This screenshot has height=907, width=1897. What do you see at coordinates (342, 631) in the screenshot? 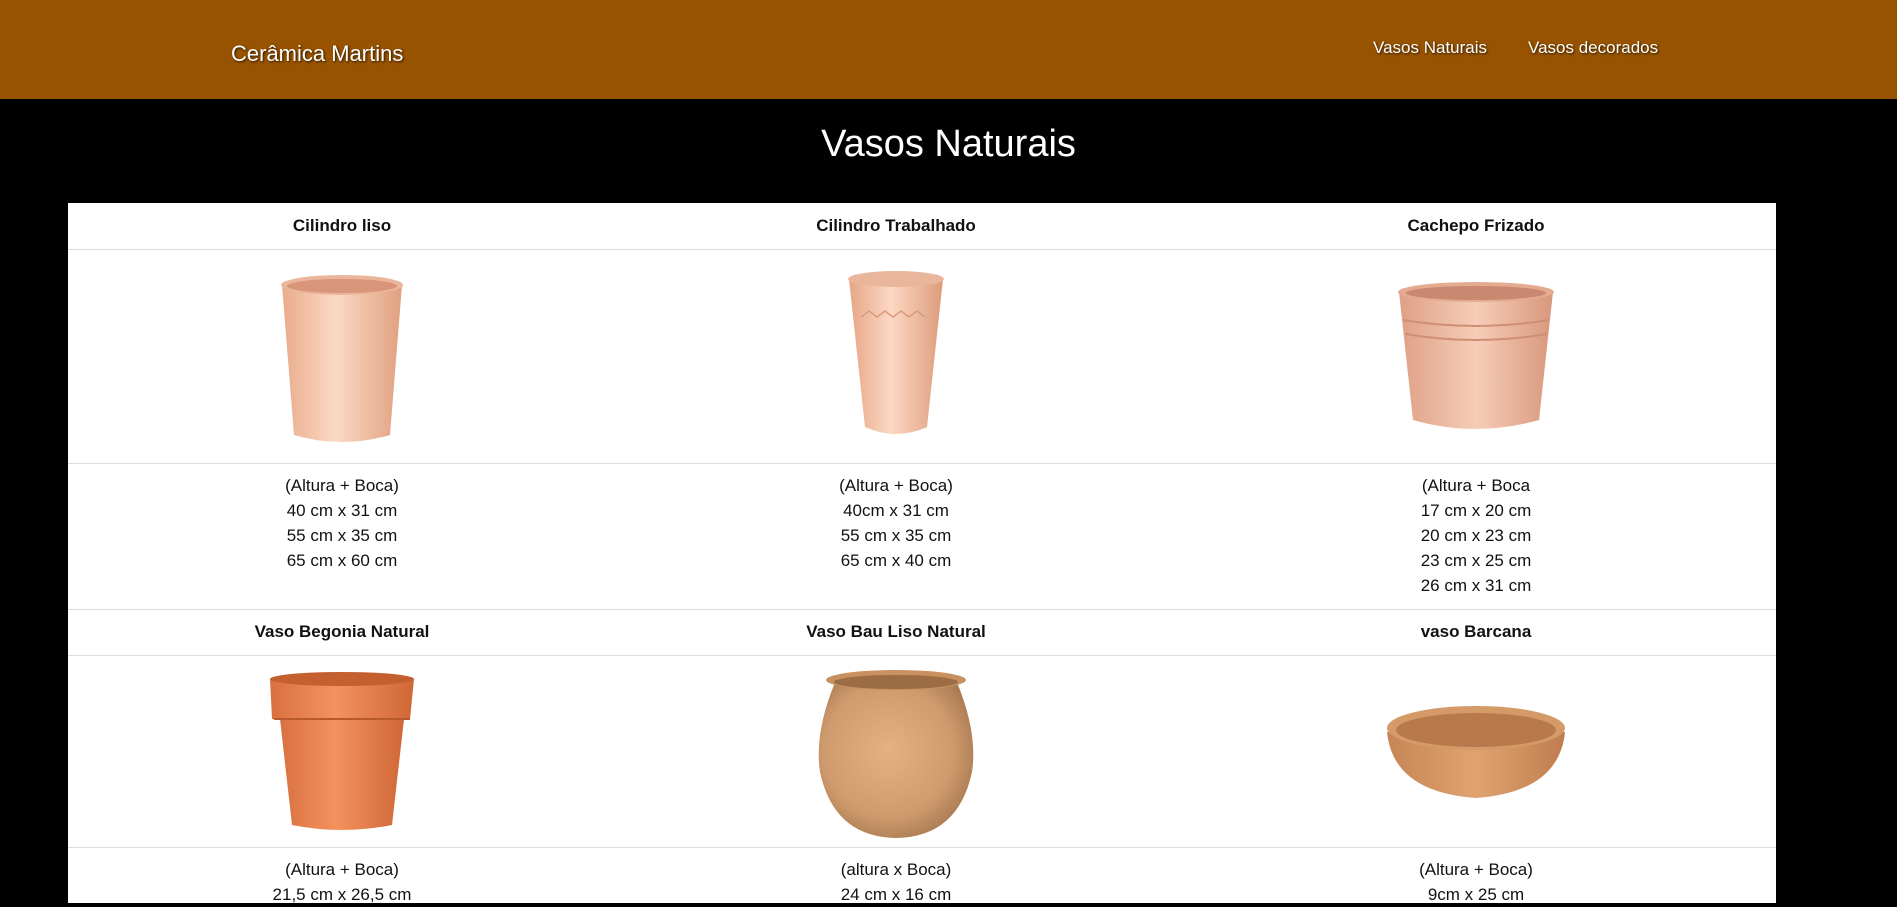
I see `product-name: Vaso Begonia Natural` at bounding box center [342, 631].